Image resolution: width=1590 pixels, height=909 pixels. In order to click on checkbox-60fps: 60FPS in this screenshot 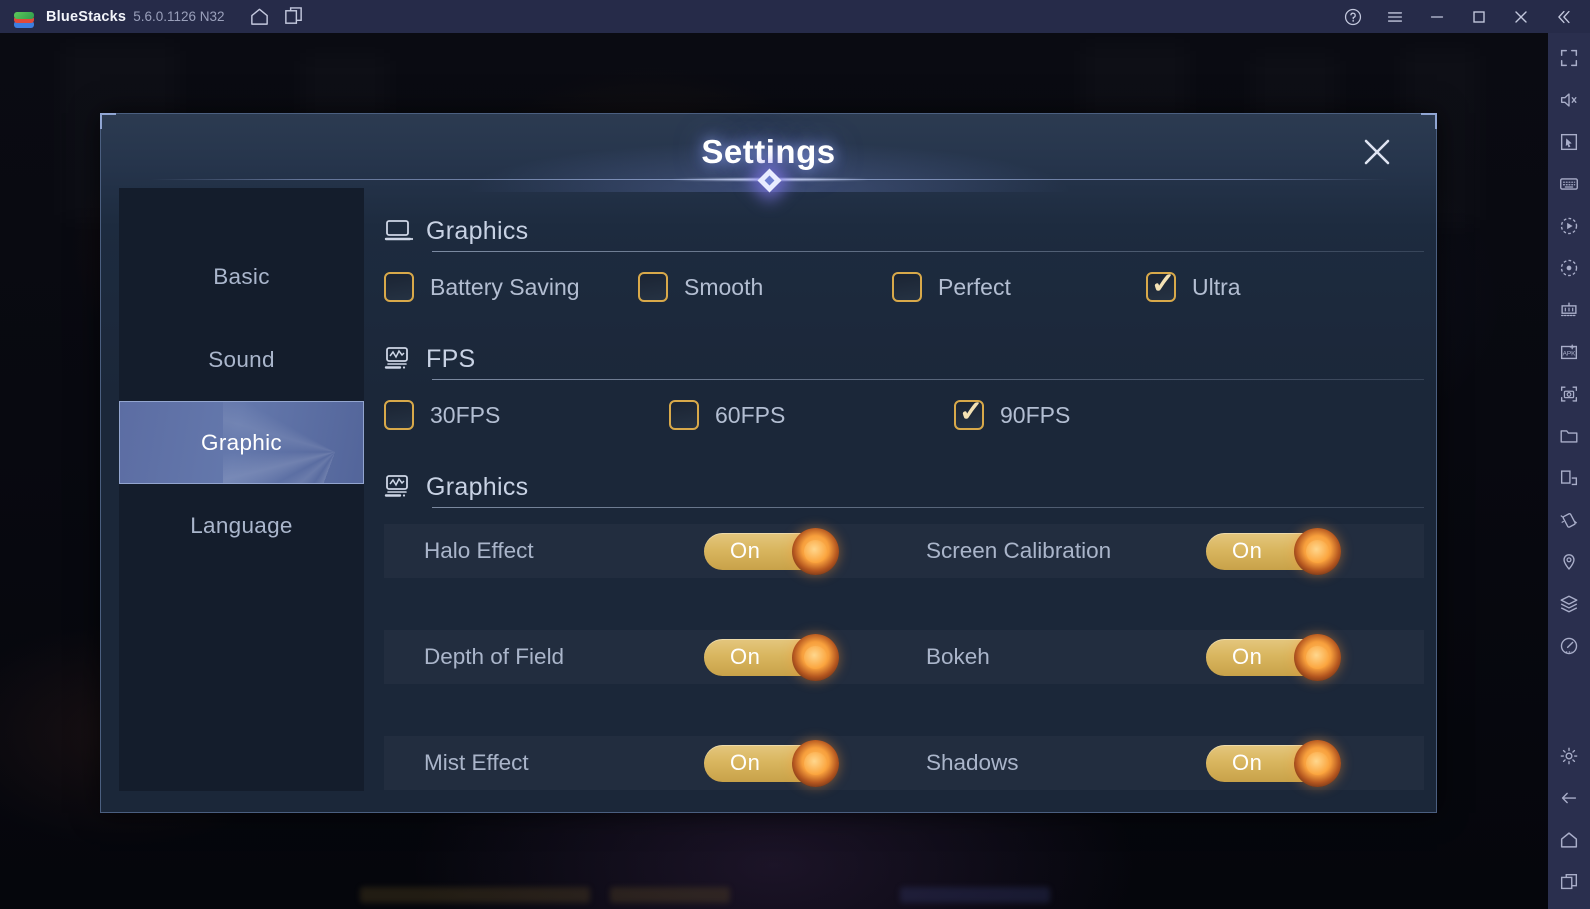, I will do `click(811, 415)`.